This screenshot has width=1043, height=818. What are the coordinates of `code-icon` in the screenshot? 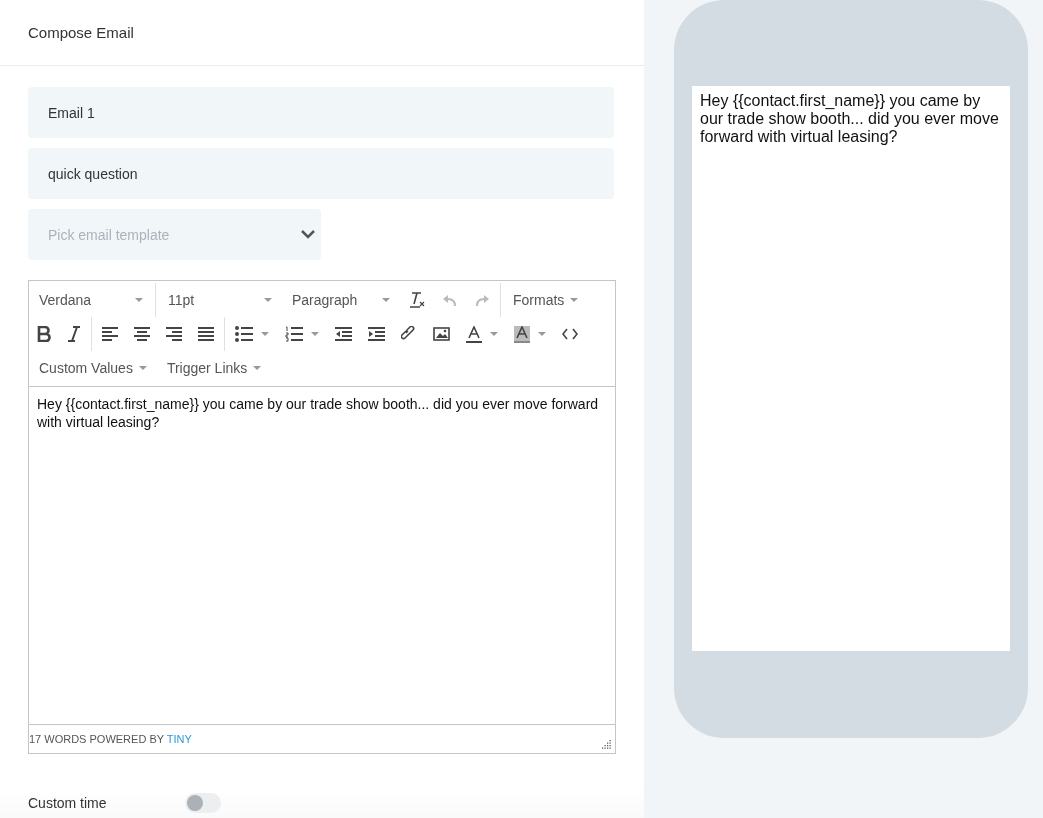 It's located at (570, 334).